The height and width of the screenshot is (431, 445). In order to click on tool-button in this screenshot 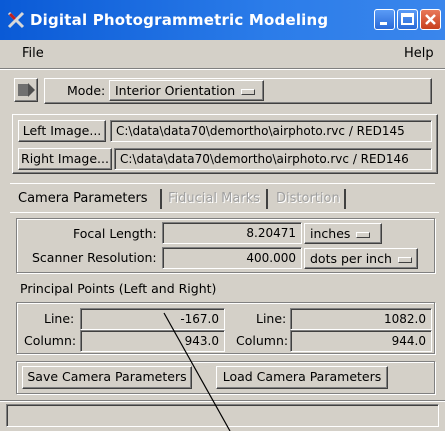, I will do `click(26, 90)`.